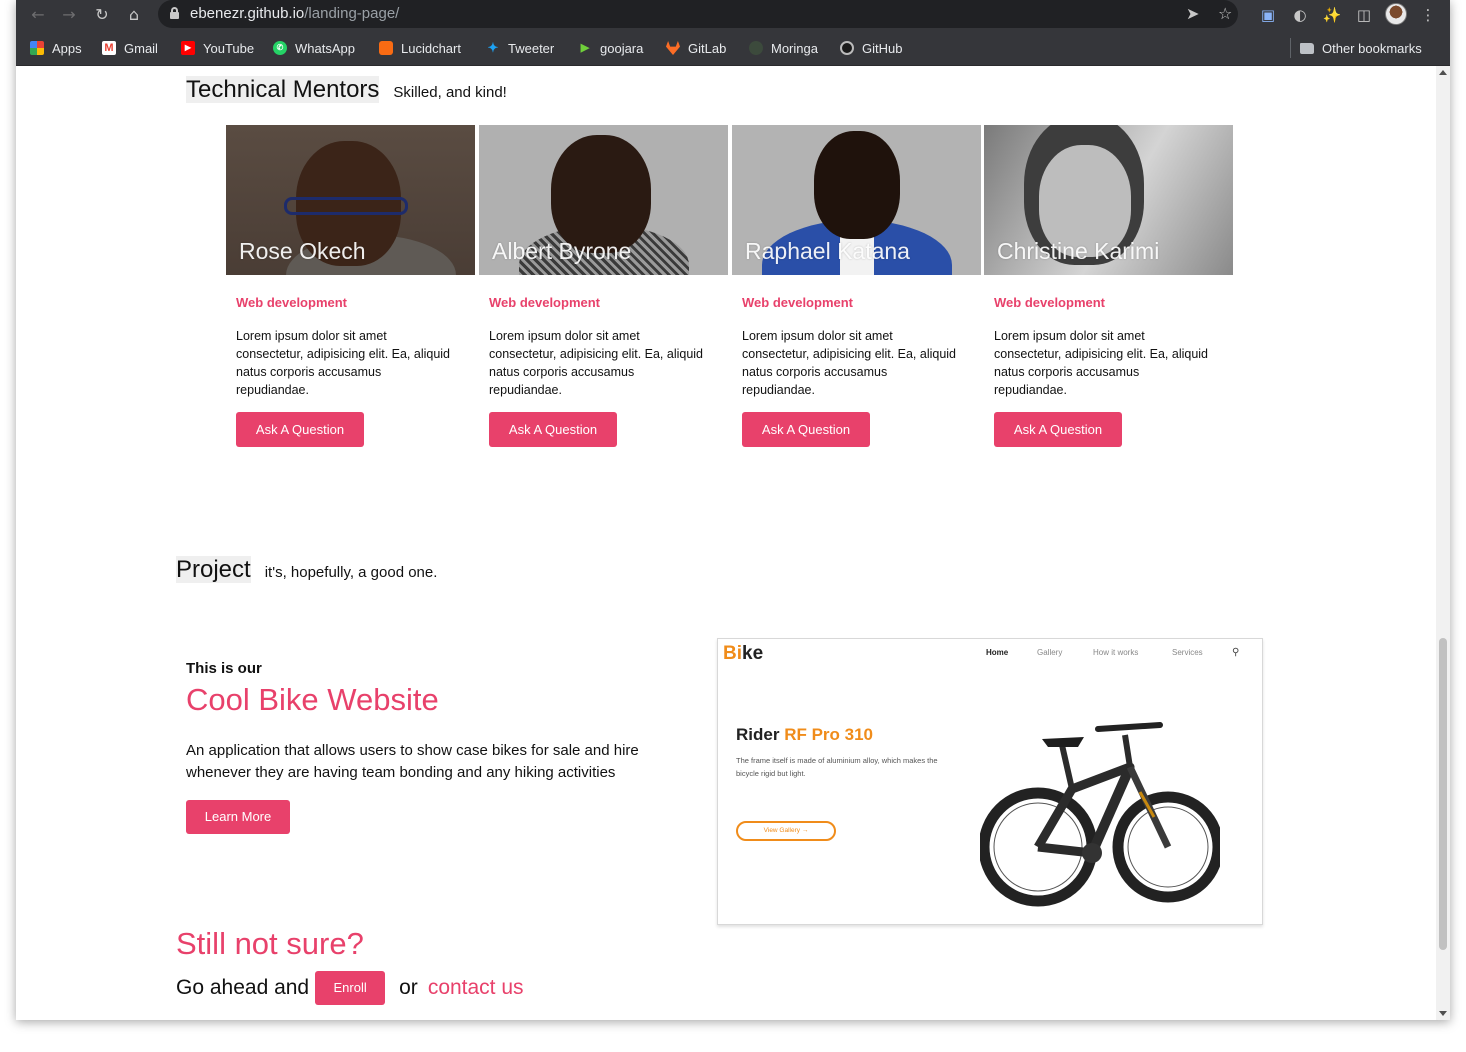 The width and height of the screenshot is (1466, 1052). Describe the element at coordinates (1300, 15) in the screenshot. I see `extension-c-icon: ◐` at that location.